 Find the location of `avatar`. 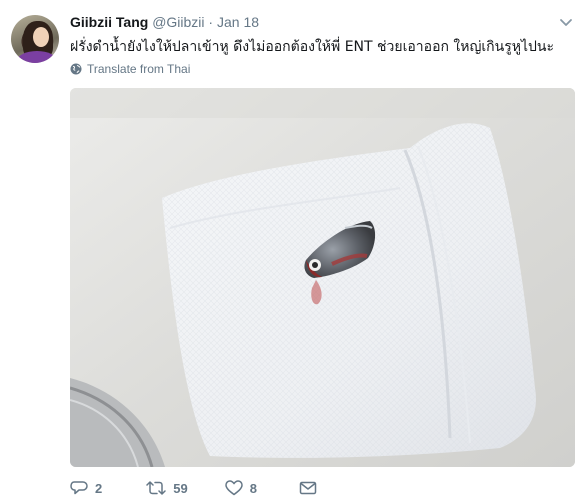

avatar is located at coordinates (35, 39).